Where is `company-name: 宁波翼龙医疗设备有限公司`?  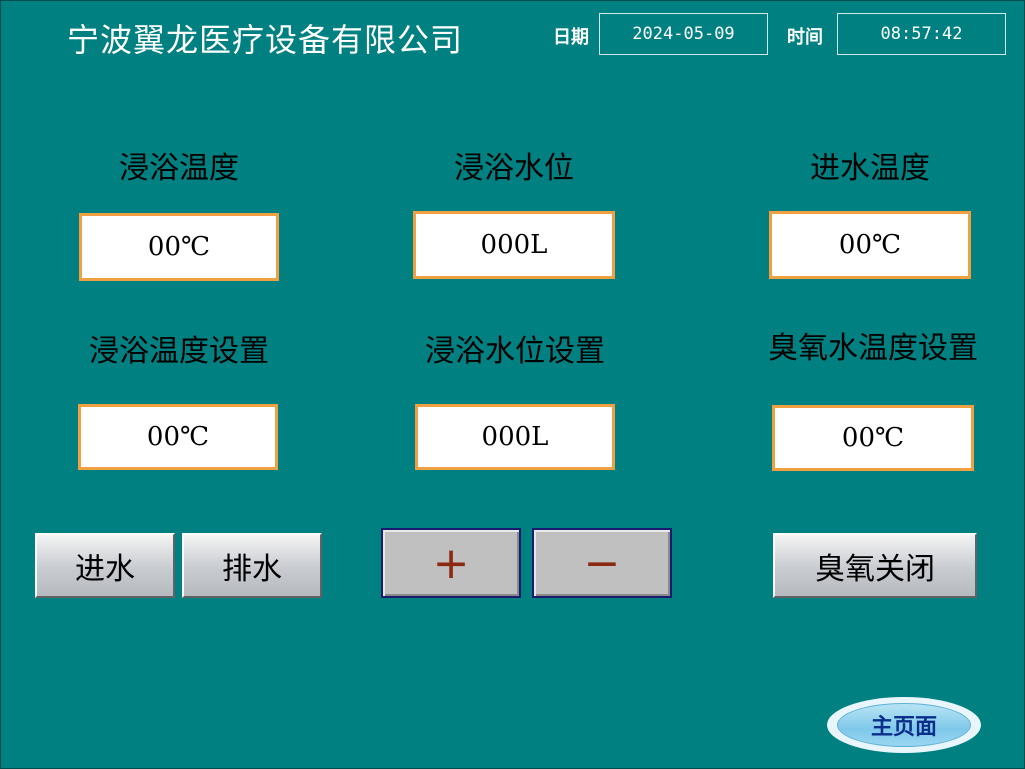 company-name: 宁波翼龙医疗设备有限公司 is located at coordinates (265, 40).